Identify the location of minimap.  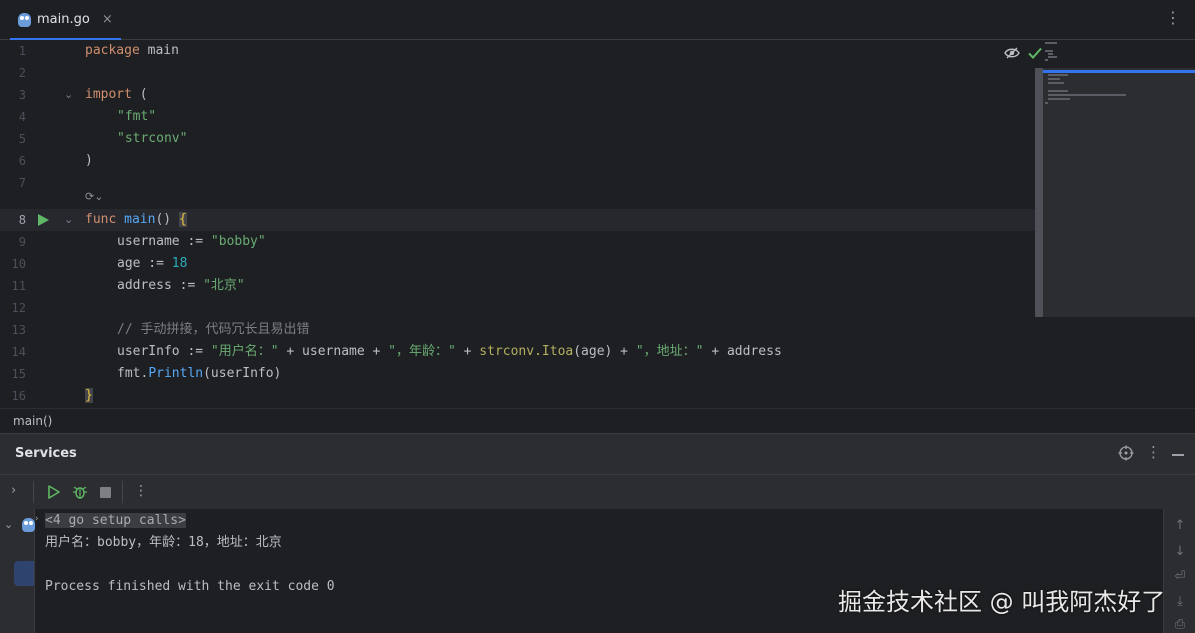
(1119, 224).